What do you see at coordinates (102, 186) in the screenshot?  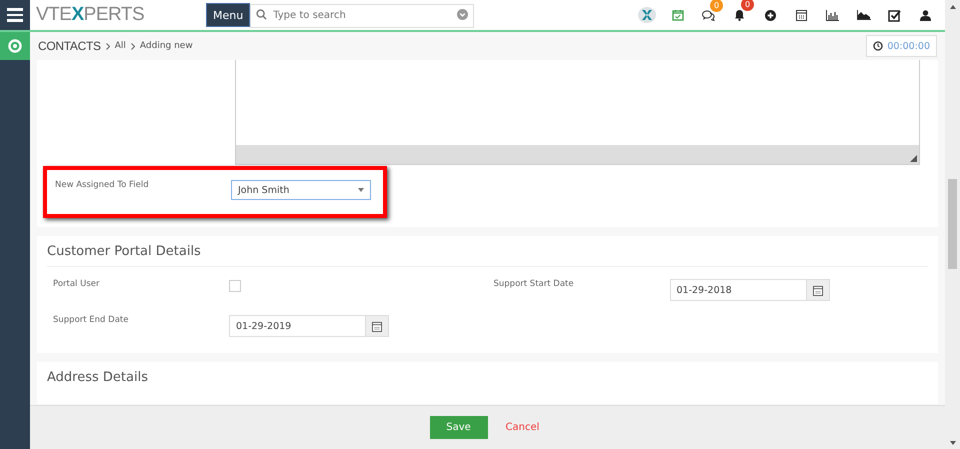 I see `field-label: New Assigned To Field` at bounding box center [102, 186].